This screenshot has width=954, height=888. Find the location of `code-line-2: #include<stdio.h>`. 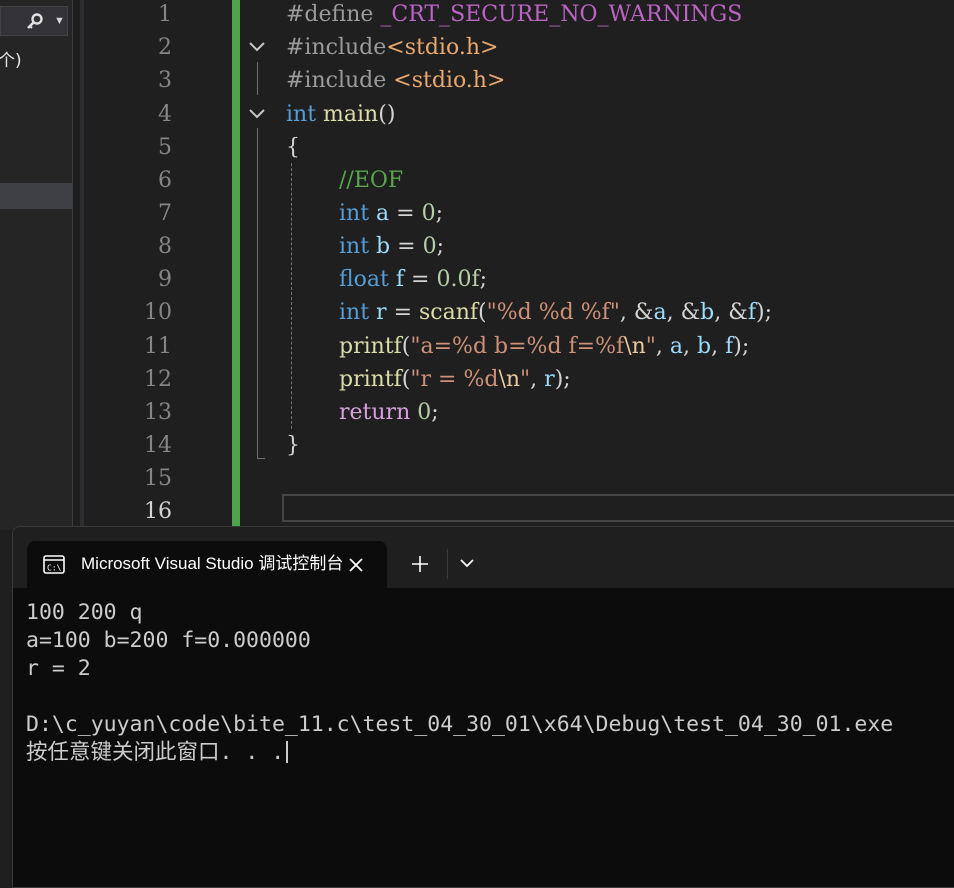

code-line-2: #include<stdio.h> is located at coordinates (392, 47).